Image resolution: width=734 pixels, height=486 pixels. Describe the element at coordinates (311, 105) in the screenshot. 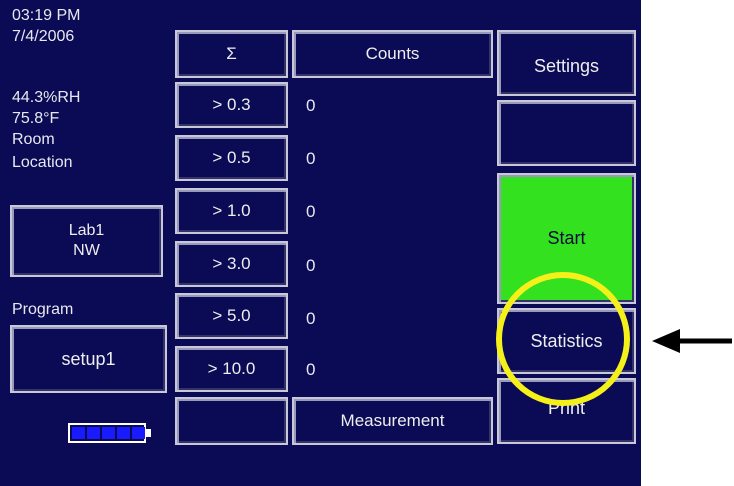

I see `count-value-0.3: 0` at that location.